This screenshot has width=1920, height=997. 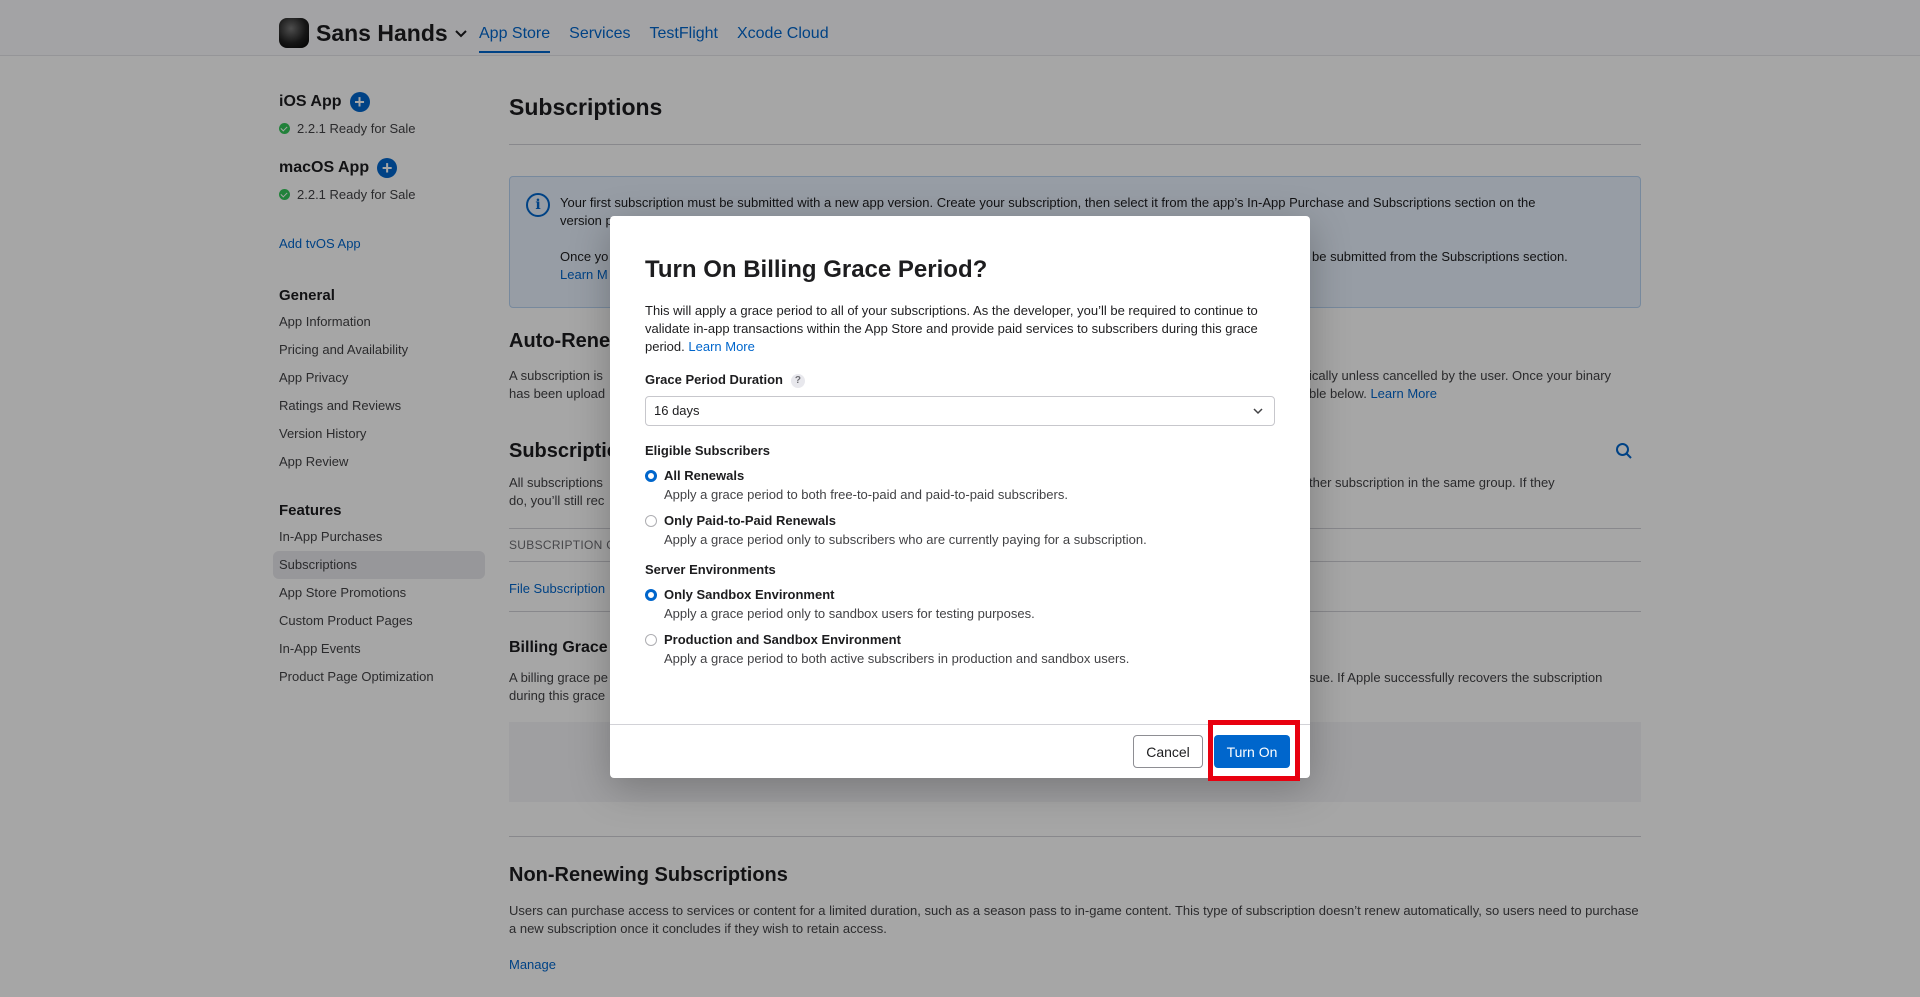 What do you see at coordinates (1258, 411) in the screenshot?
I see `chevron-down-icon` at bounding box center [1258, 411].